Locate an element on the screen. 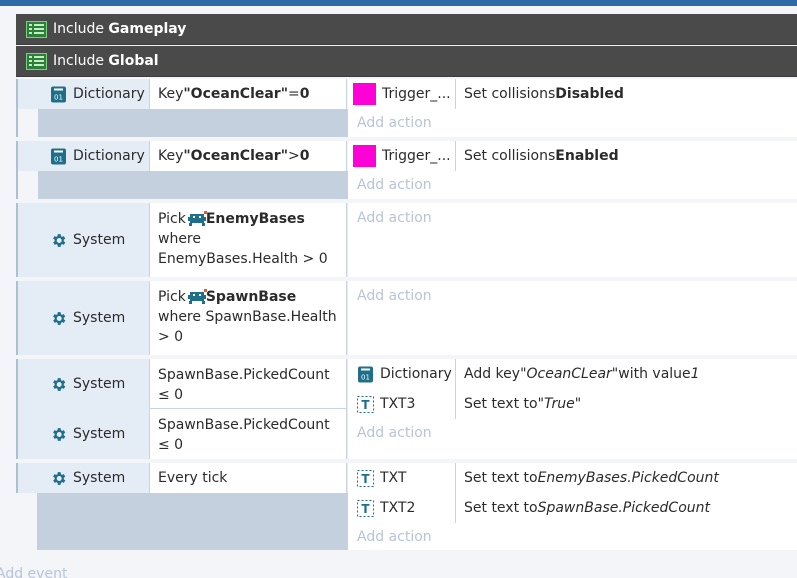 The height and width of the screenshot is (578, 797). condition-text: Key "OceanClear" > 0 is located at coordinates (248, 156).